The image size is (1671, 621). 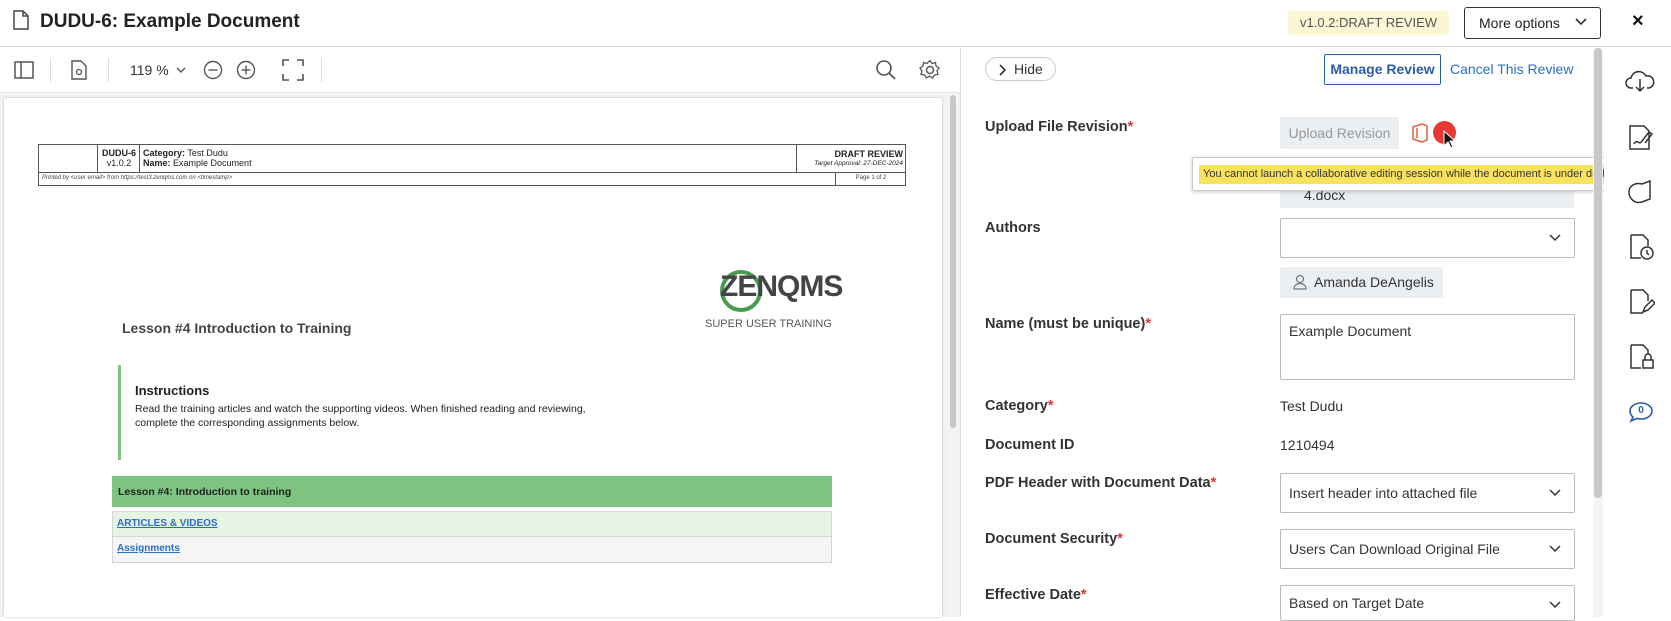 What do you see at coordinates (1013, 228) in the screenshot?
I see `authors-label: Authors` at bounding box center [1013, 228].